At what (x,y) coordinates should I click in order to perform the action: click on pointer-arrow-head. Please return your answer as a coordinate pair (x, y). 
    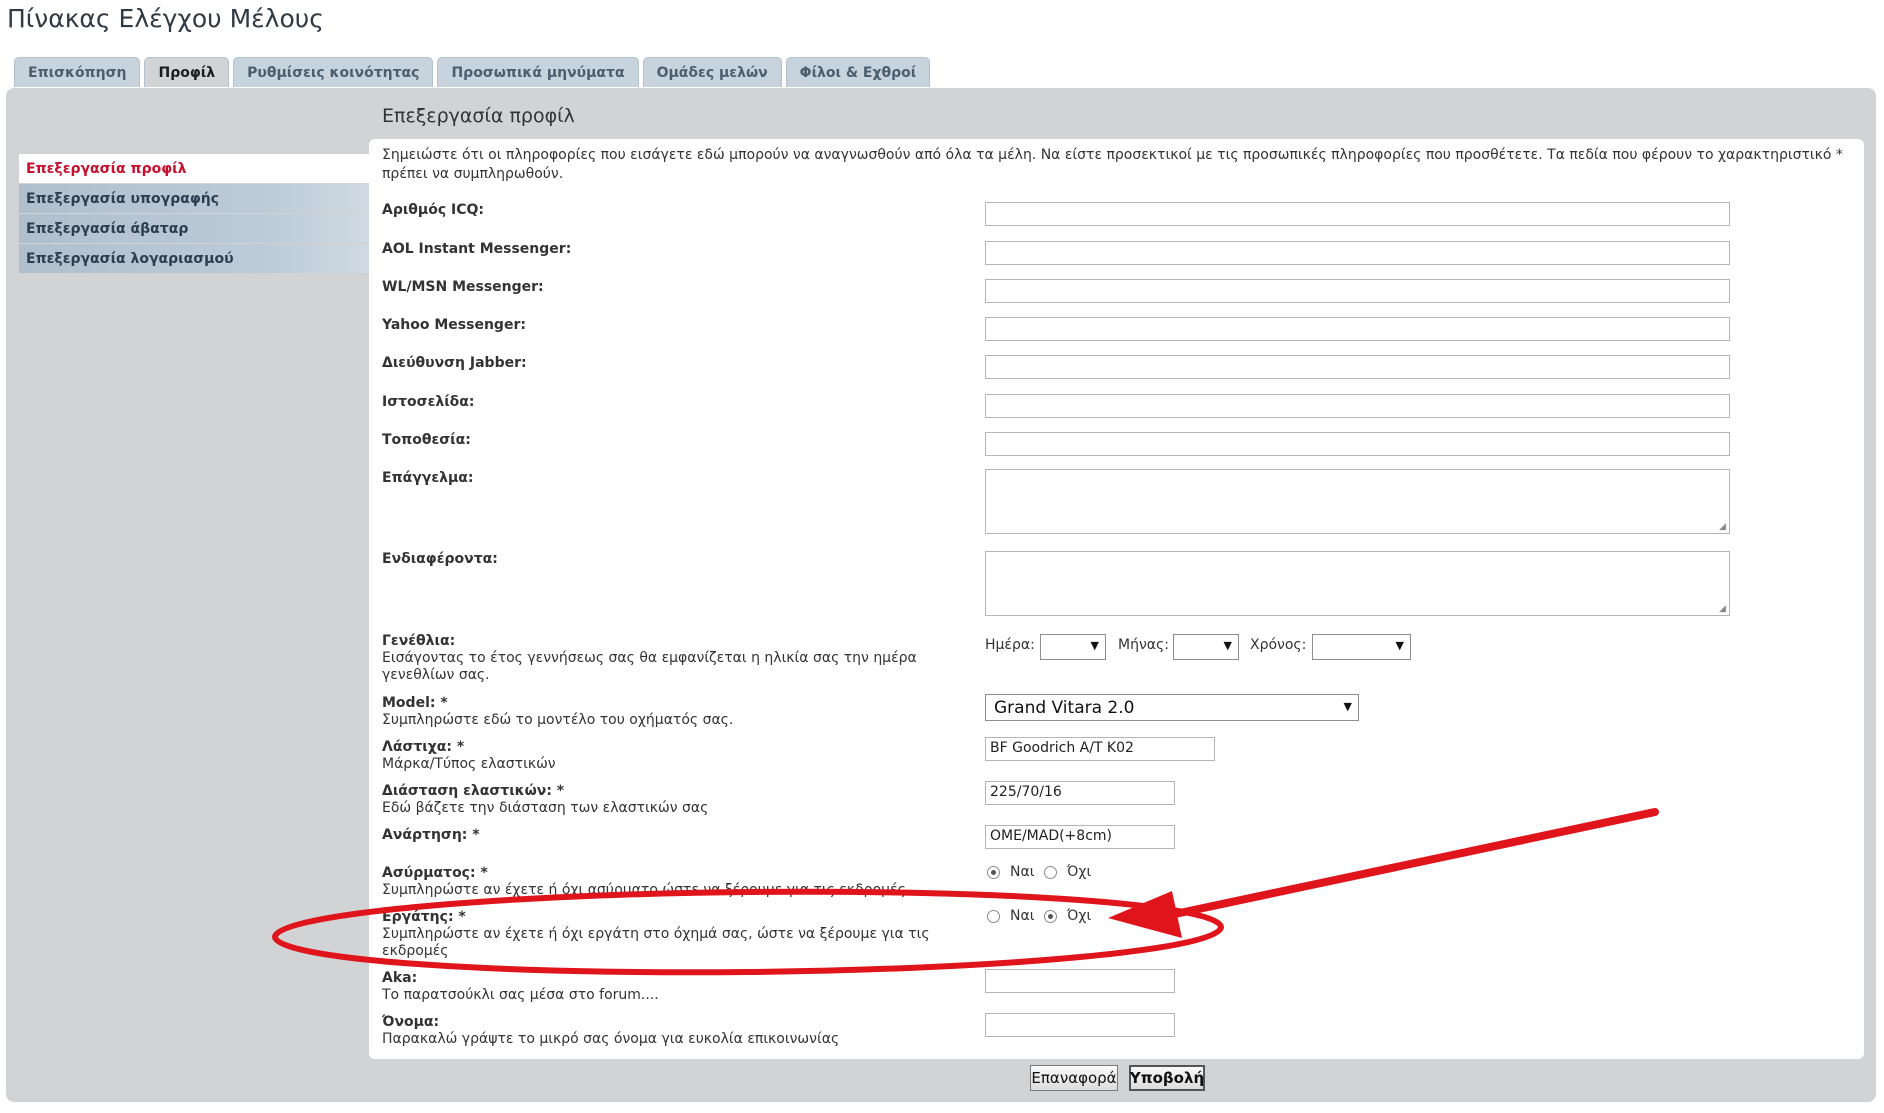
    Looking at the image, I should click on (1145, 914).